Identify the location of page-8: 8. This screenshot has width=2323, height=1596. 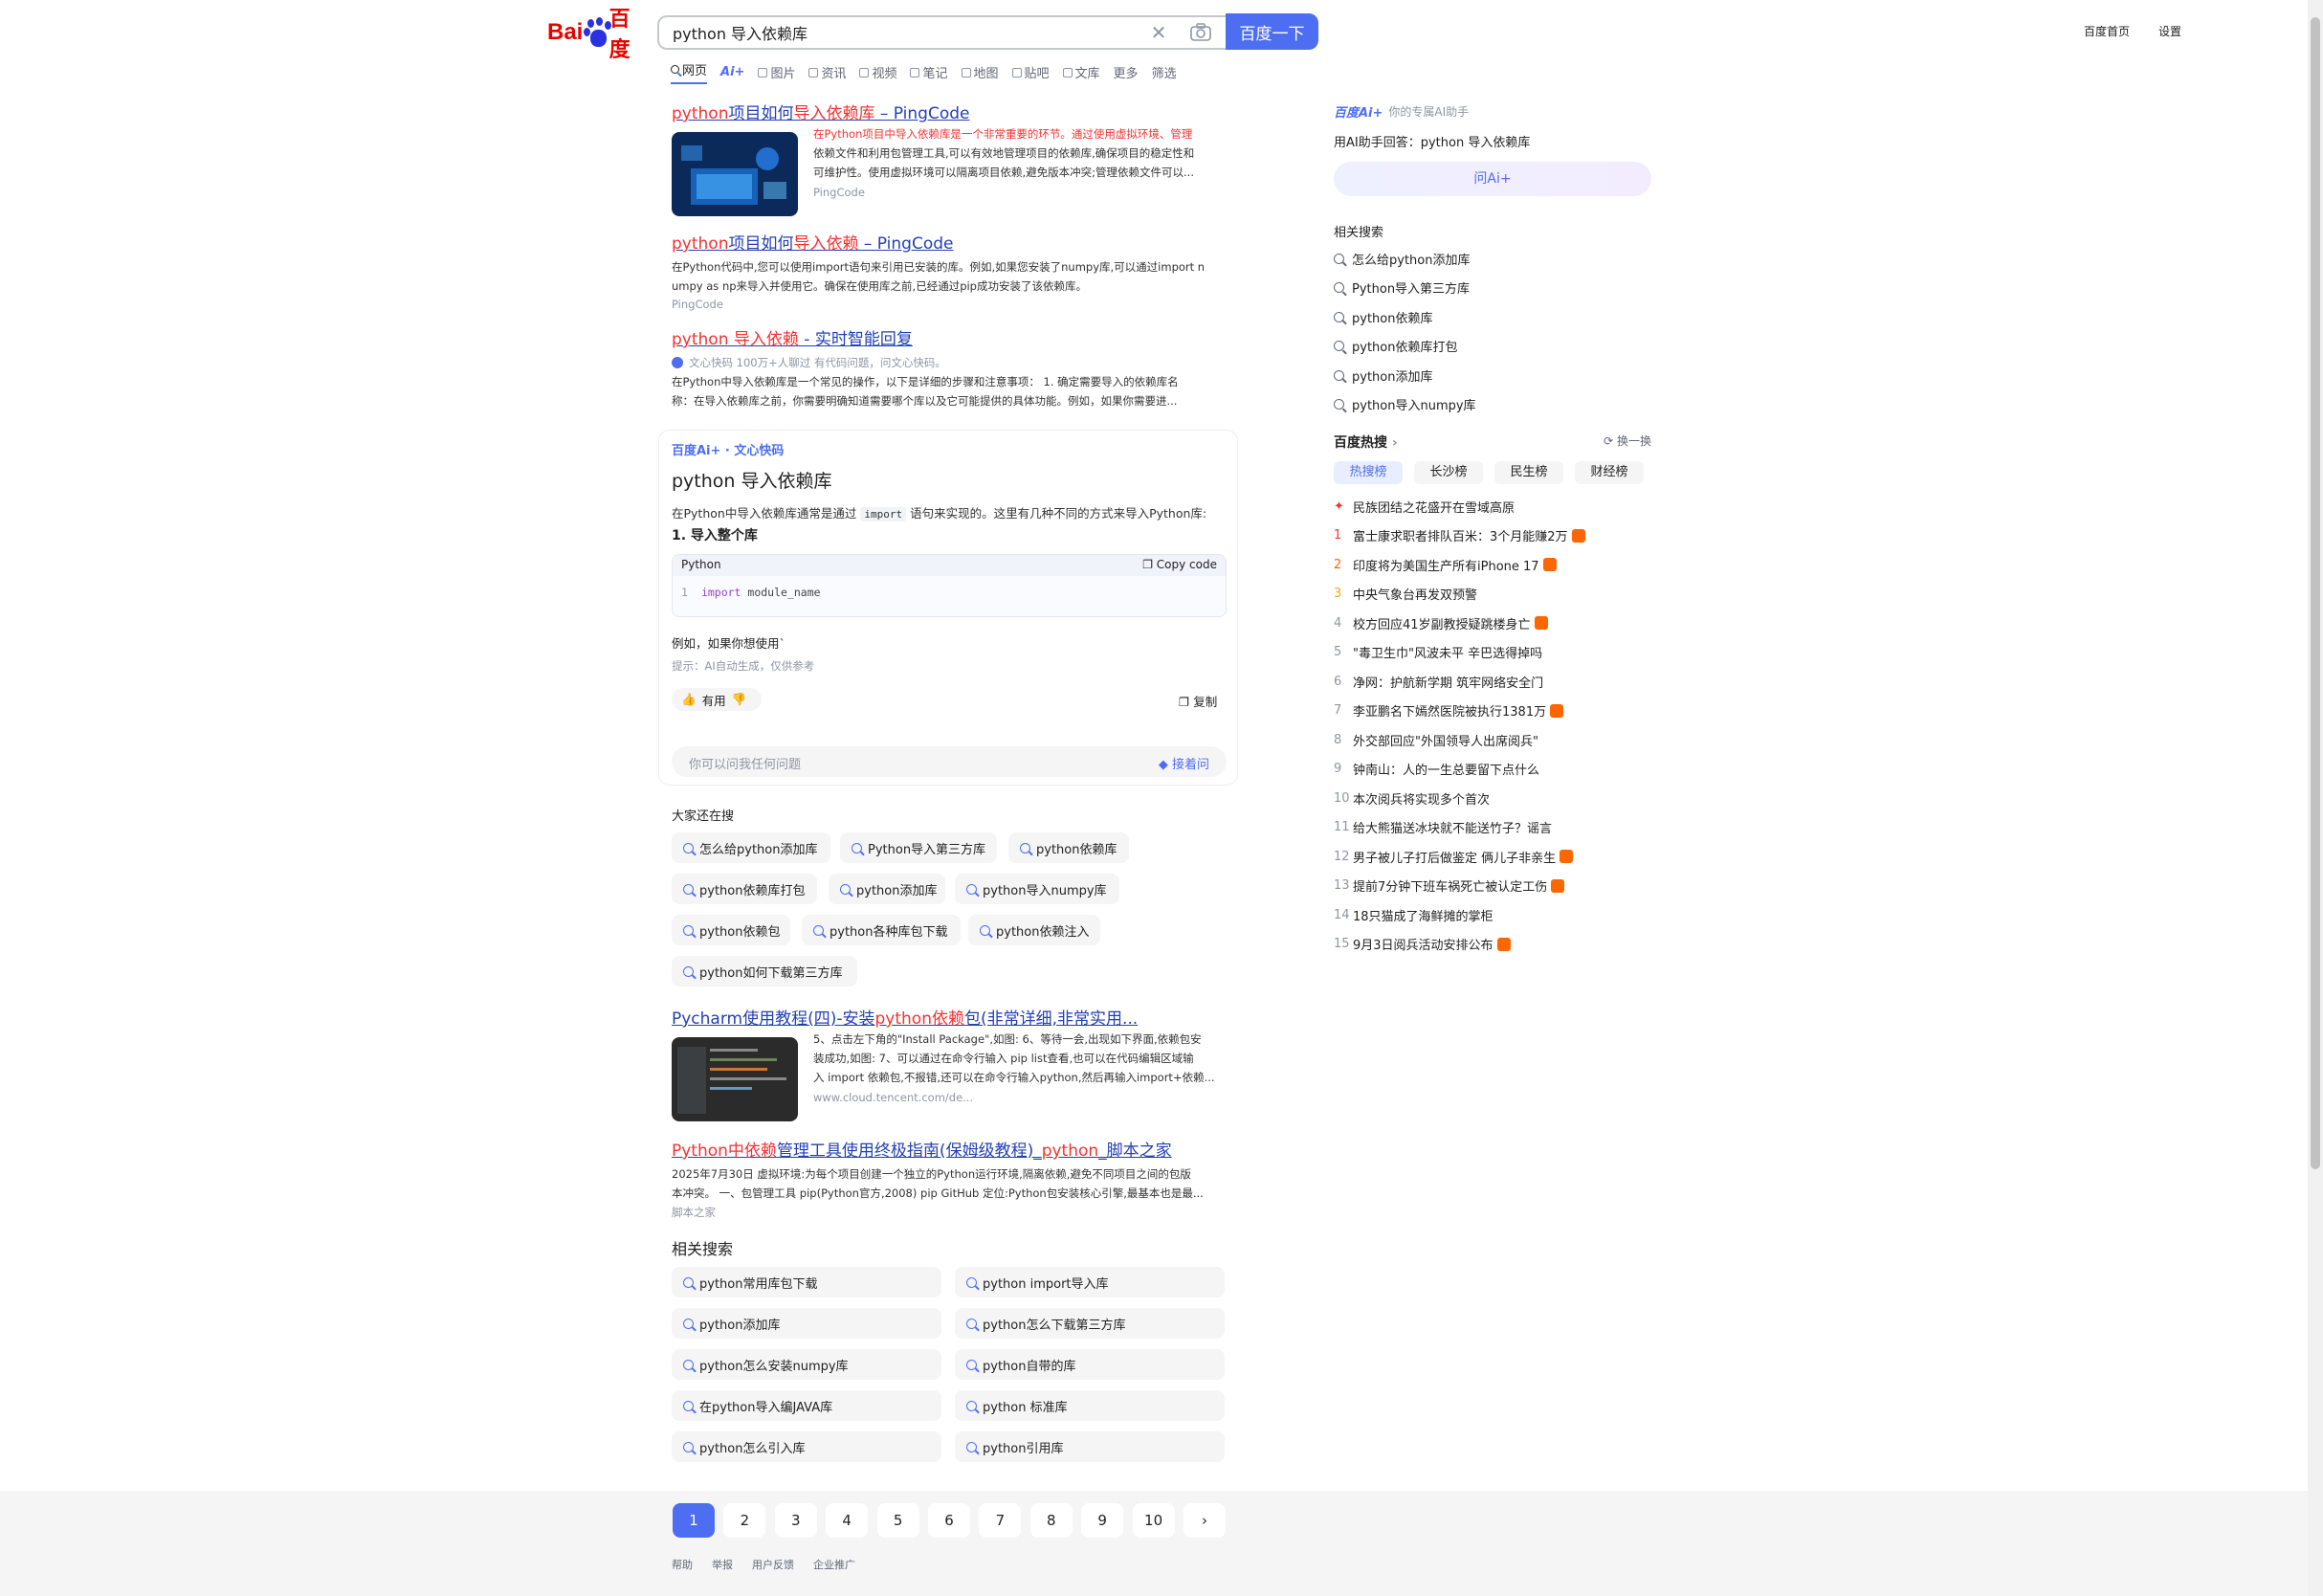
(1051, 1521).